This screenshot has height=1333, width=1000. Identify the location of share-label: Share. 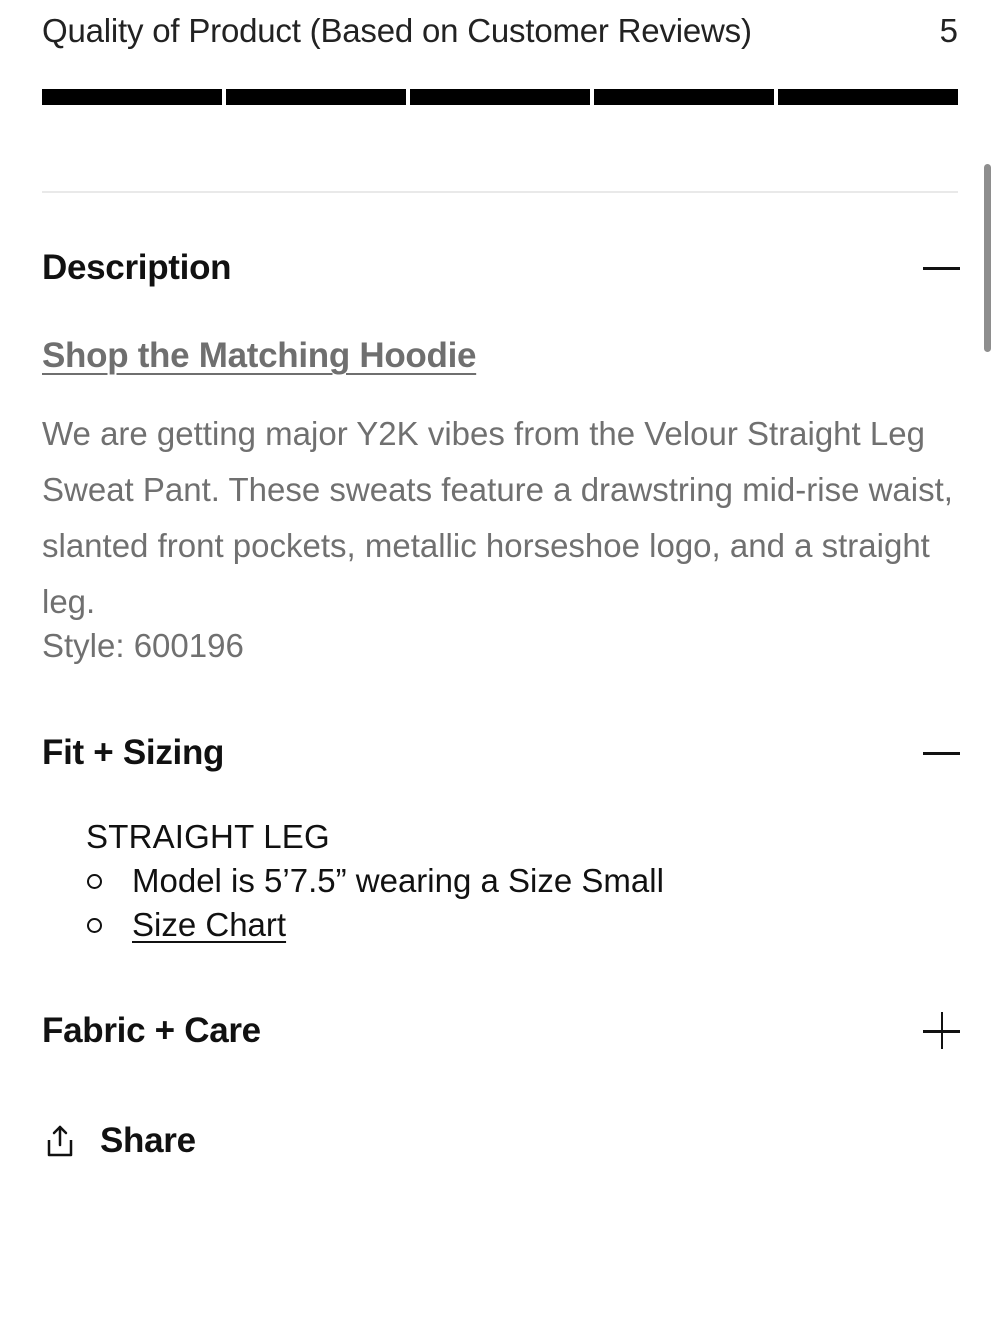
(148, 1140).